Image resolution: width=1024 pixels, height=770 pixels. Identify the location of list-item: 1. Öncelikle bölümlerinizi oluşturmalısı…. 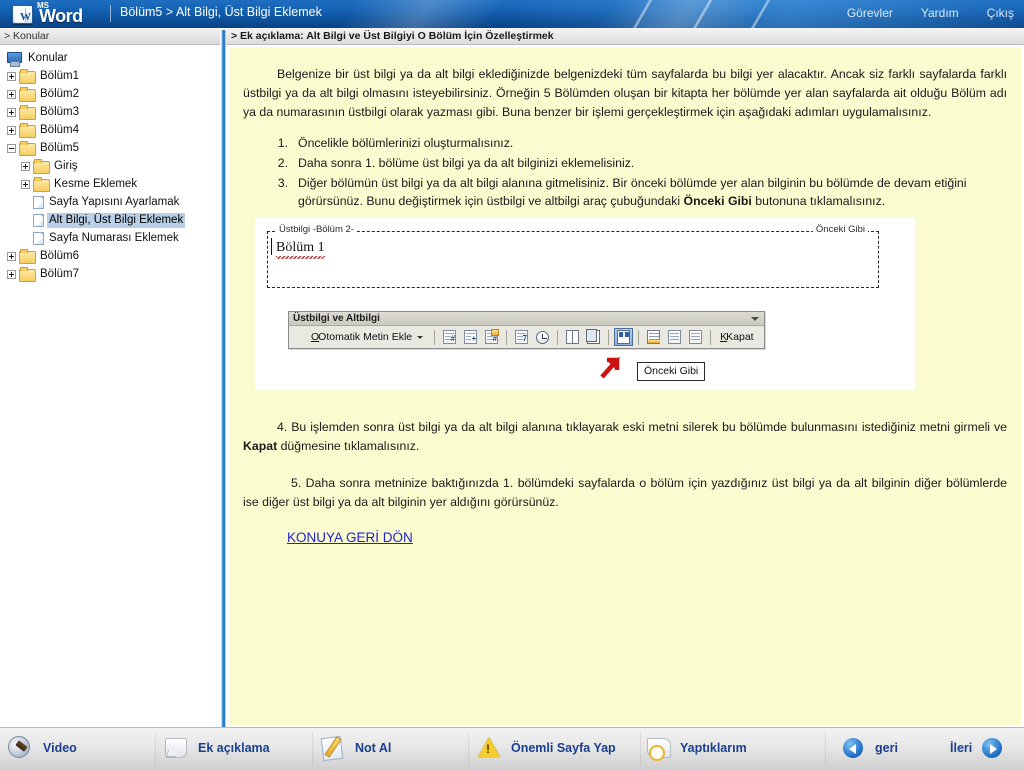
(625, 143).